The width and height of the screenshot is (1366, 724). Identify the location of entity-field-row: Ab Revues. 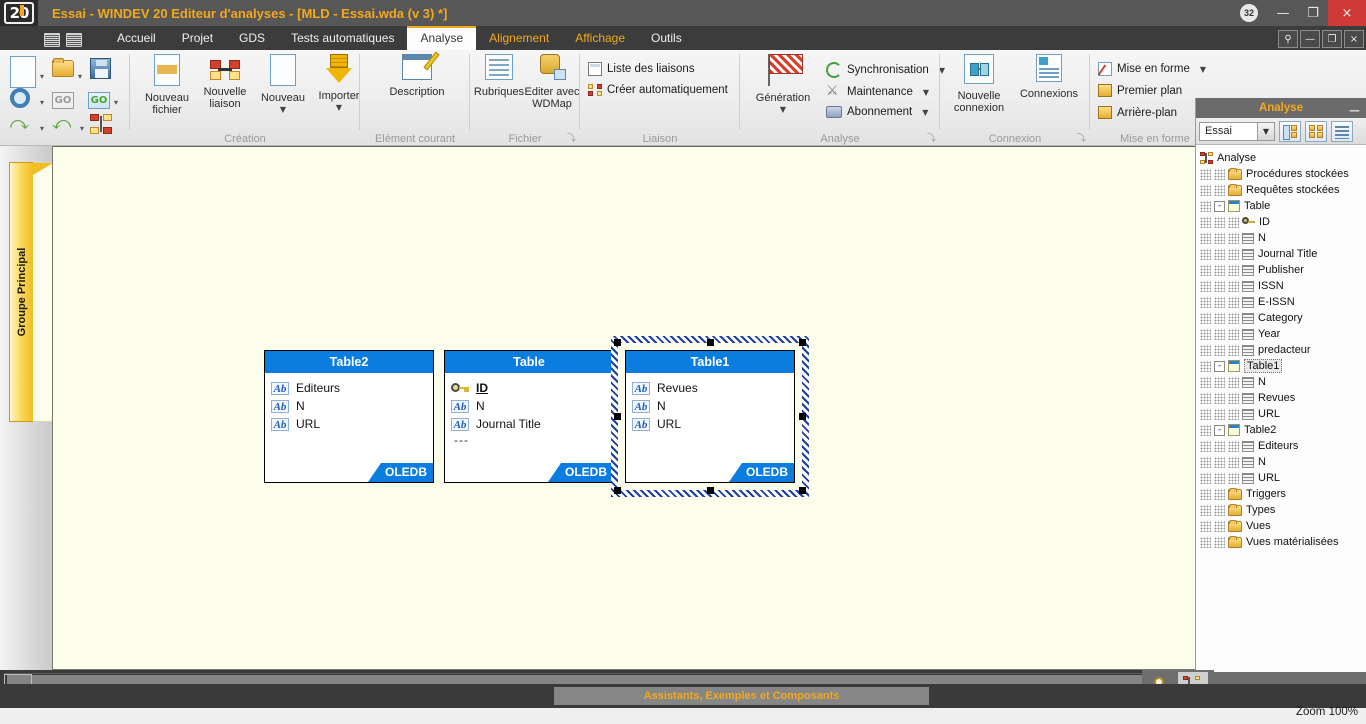
(710, 388).